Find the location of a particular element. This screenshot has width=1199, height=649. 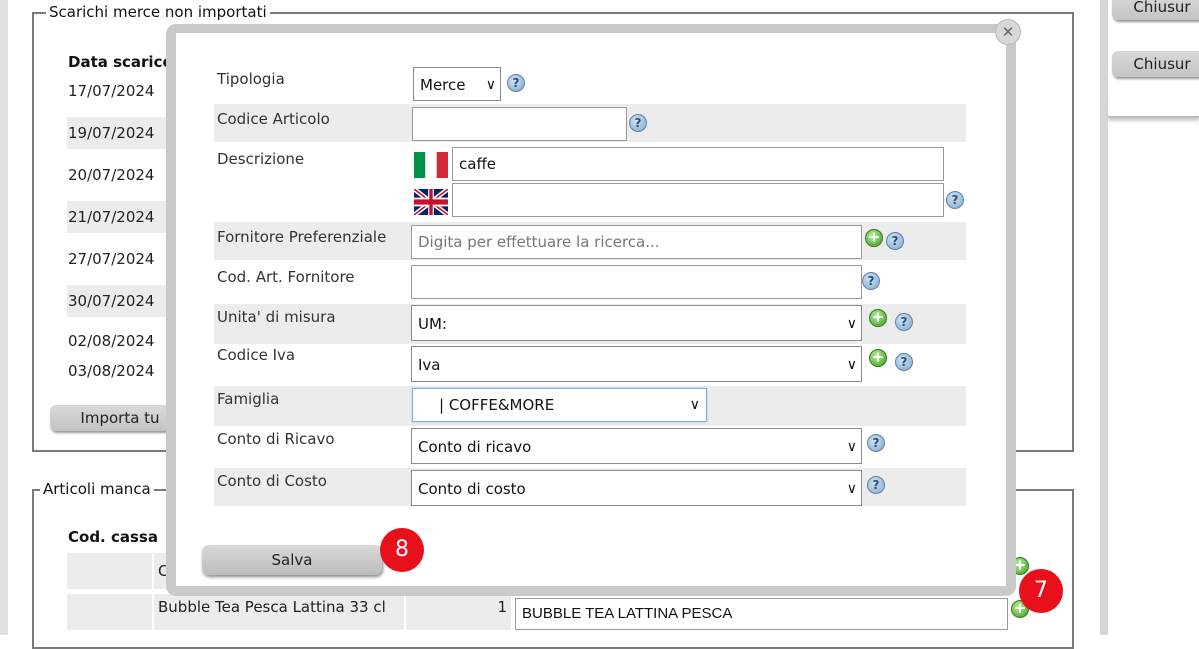

close-icon: ✕ is located at coordinates (1008, 32).